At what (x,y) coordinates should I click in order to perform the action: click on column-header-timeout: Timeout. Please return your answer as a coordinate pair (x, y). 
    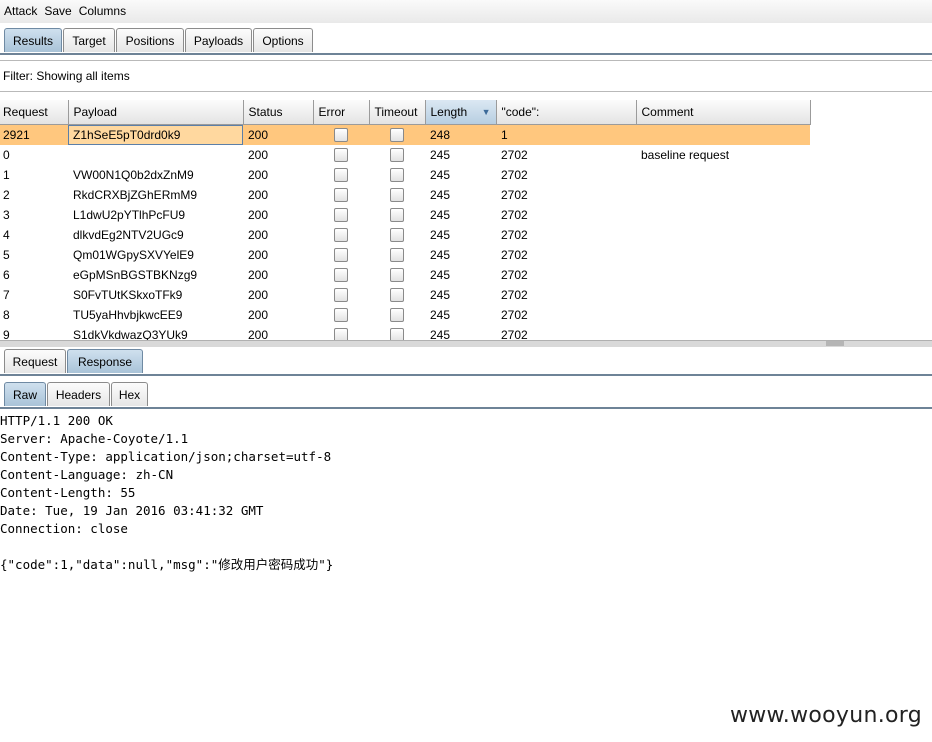
    Looking at the image, I should click on (397, 112).